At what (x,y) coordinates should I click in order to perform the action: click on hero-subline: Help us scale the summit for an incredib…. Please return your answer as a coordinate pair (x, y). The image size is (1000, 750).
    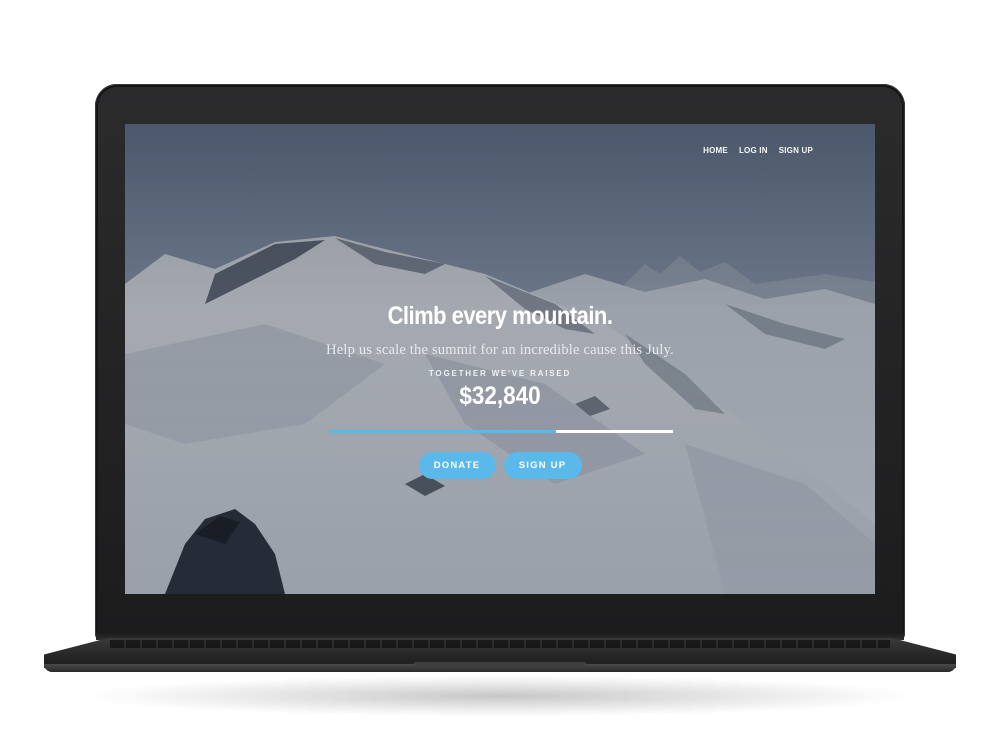
    Looking at the image, I should click on (500, 350).